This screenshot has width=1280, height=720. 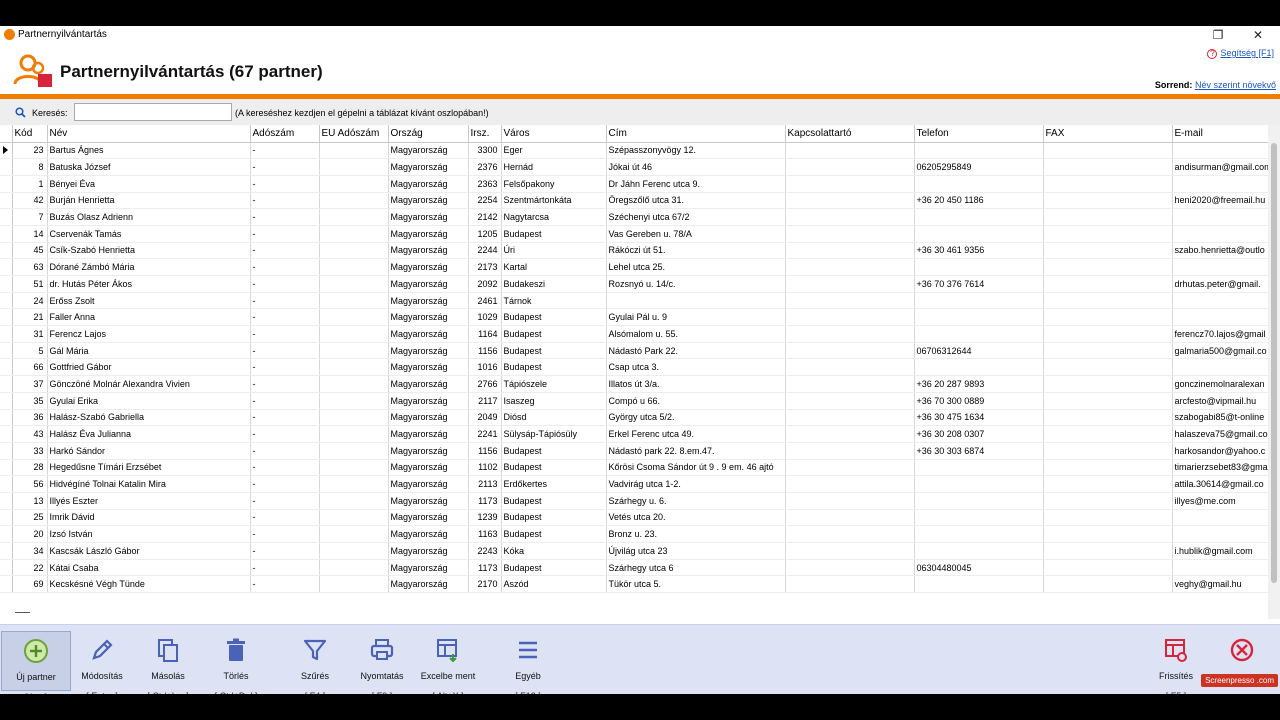 I want to click on table-cell: Öregszőlő utca 31., so click(x=696, y=201).